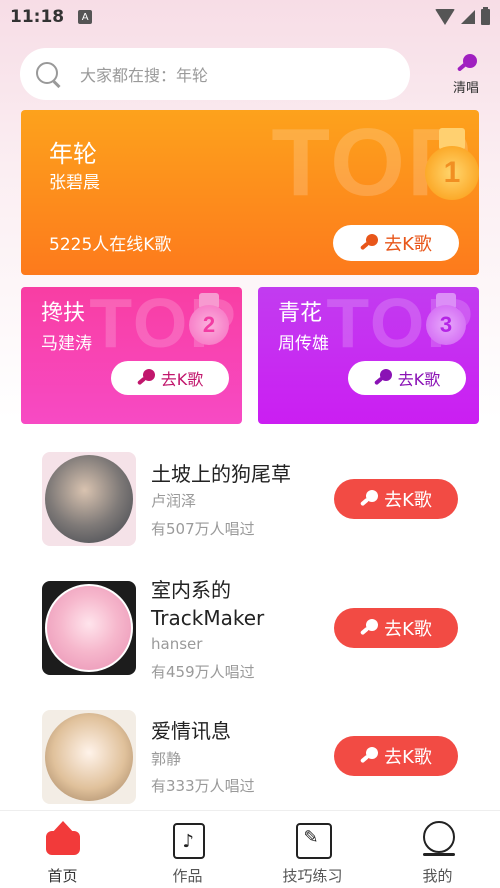 This screenshot has height=888, width=500. What do you see at coordinates (250, 756) in the screenshot?
I see `list-item: 爱情讯息 郭静 有333万人唱过 去K歌` at bounding box center [250, 756].